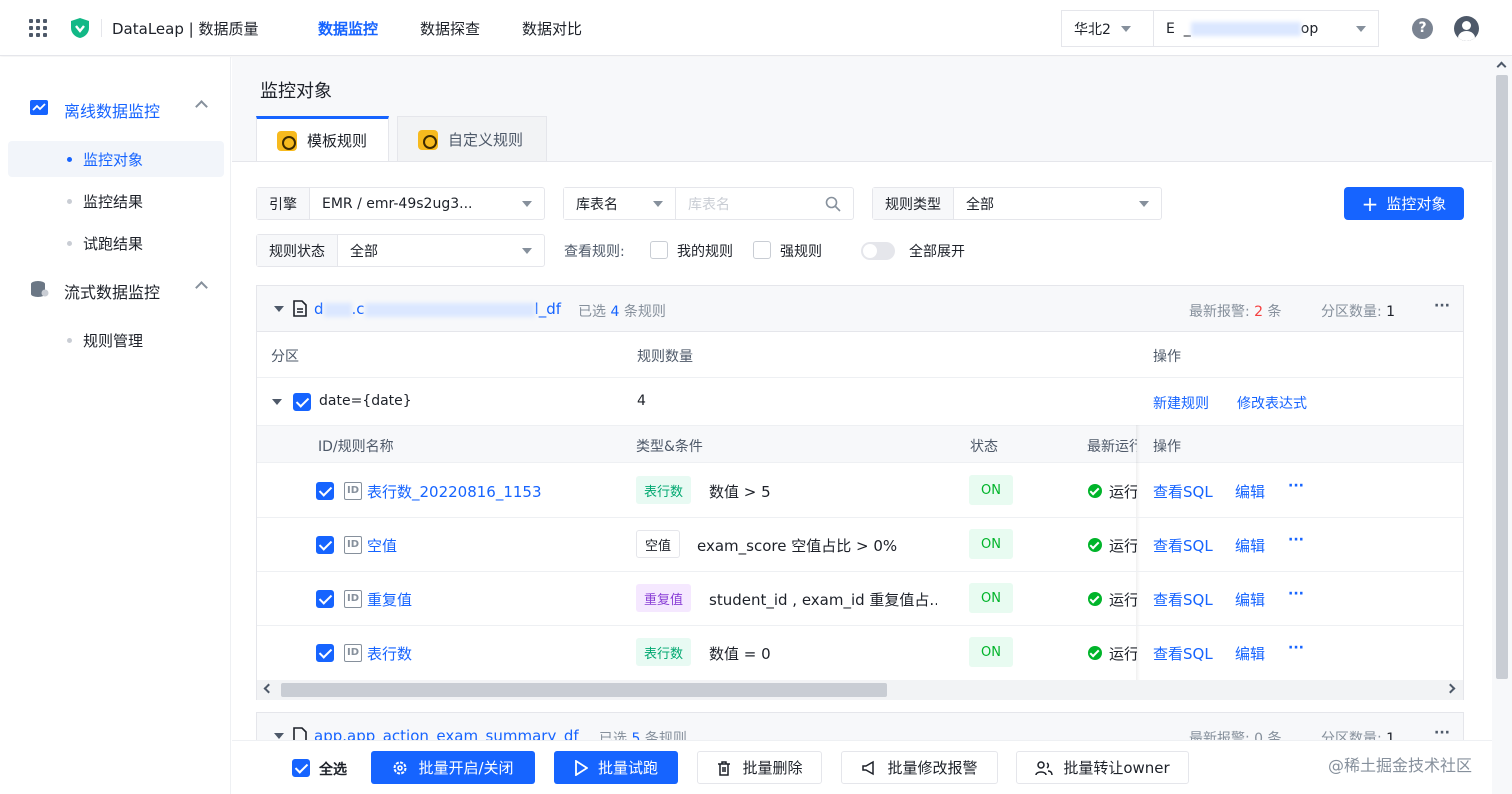 The image size is (1512, 794). I want to click on tab-template-rules: 模板规则, so click(322, 139).